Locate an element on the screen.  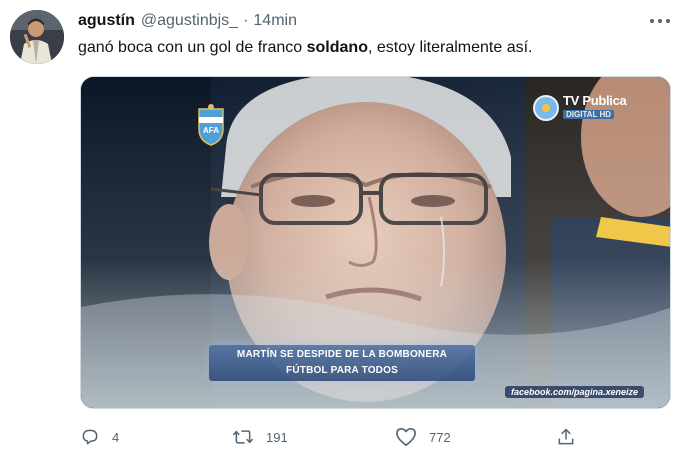
reply-count: 4 is located at coordinates (116, 437).